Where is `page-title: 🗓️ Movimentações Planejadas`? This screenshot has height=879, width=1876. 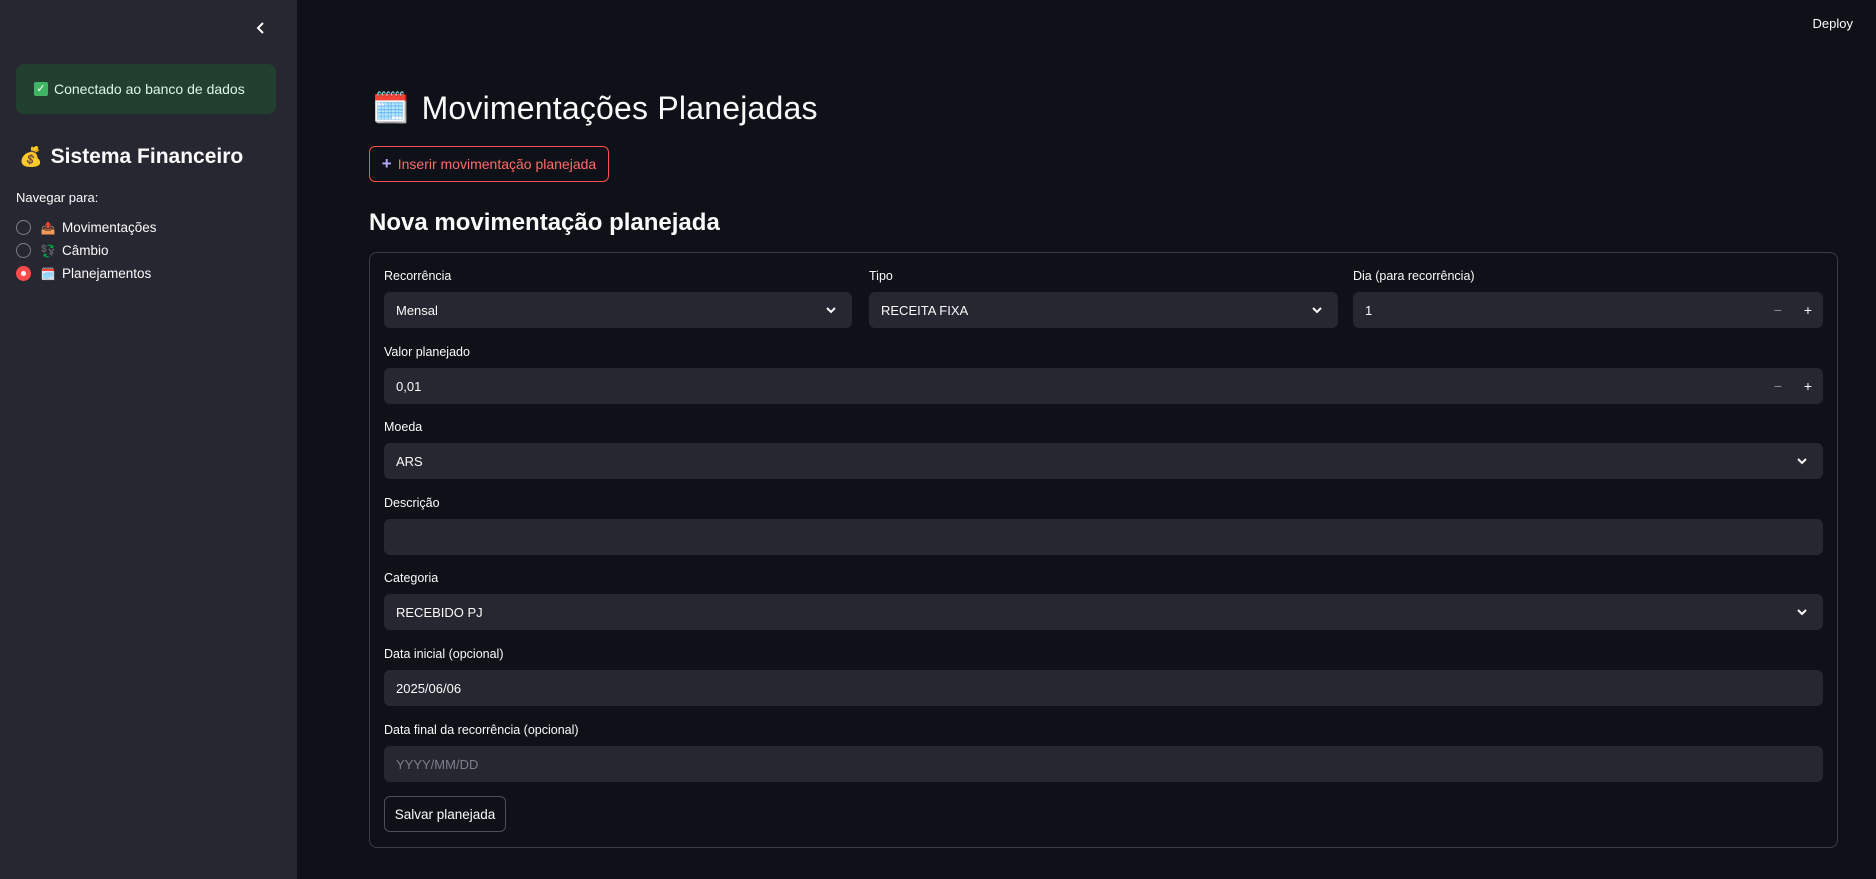 page-title: 🗓️ Movimentações Planejadas is located at coordinates (595, 108).